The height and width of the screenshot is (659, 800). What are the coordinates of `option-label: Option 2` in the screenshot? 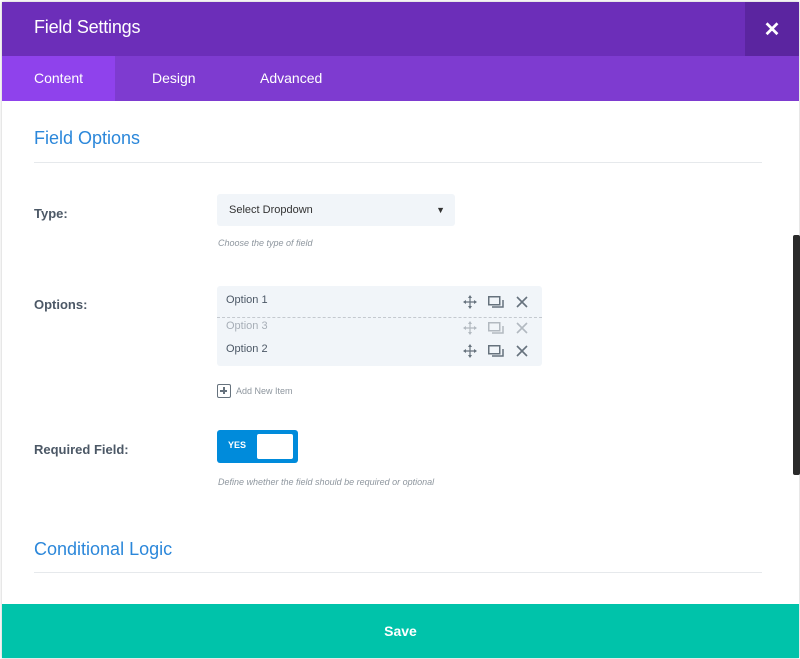 It's located at (247, 349).